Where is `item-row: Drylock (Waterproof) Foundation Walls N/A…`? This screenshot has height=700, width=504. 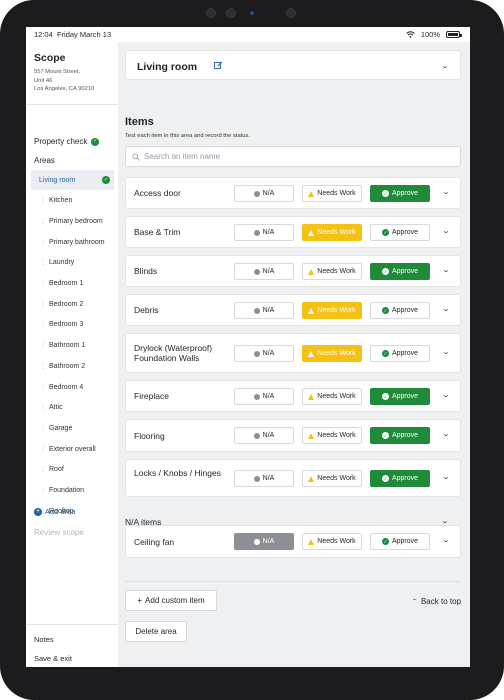
item-row: Drylock (Waterproof) Foundation Walls N/A… is located at coordinates (293, 353).